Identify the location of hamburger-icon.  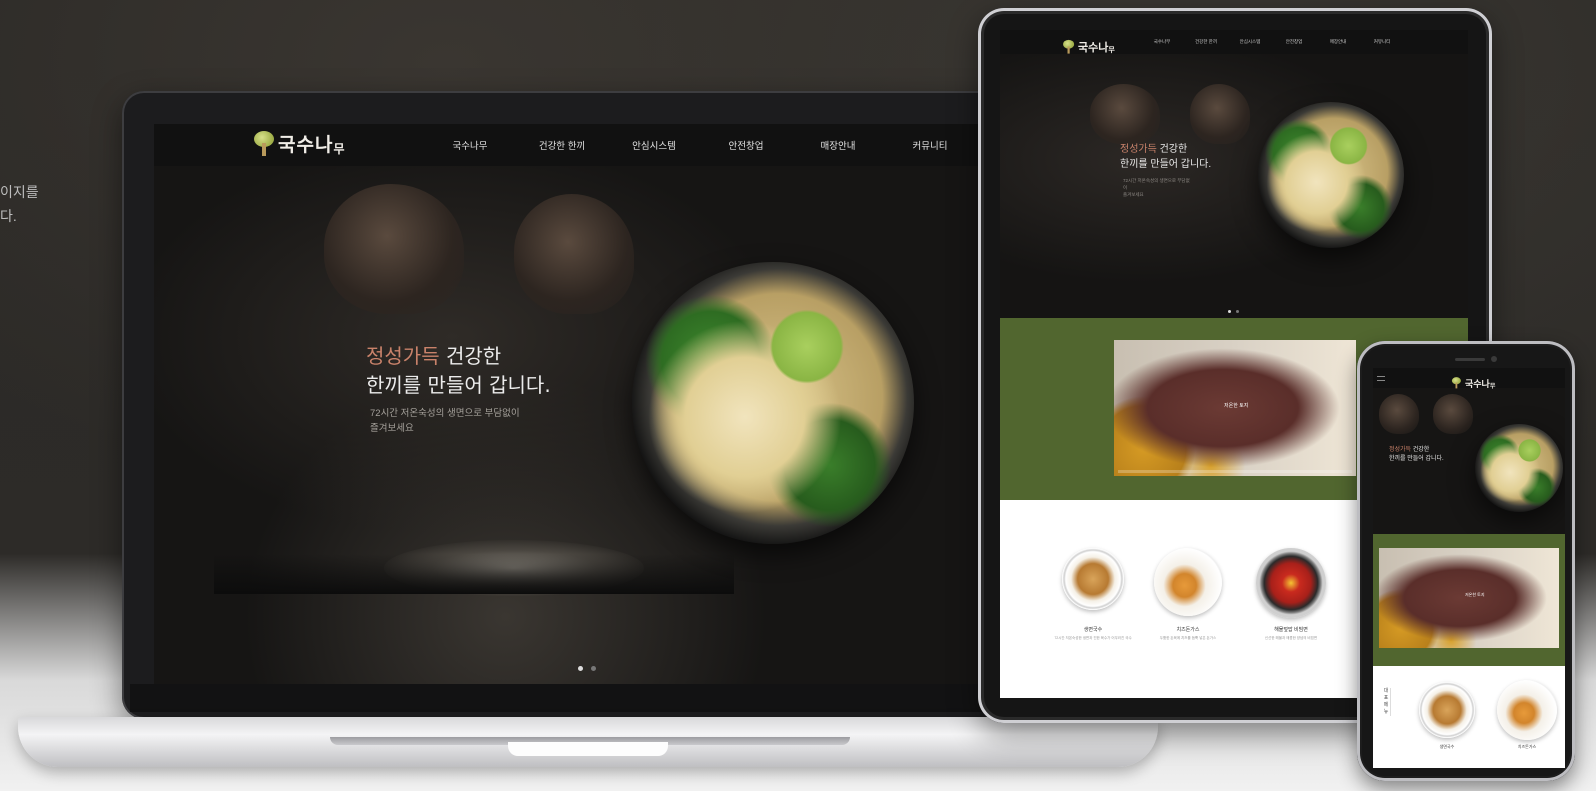
(1381, 378).